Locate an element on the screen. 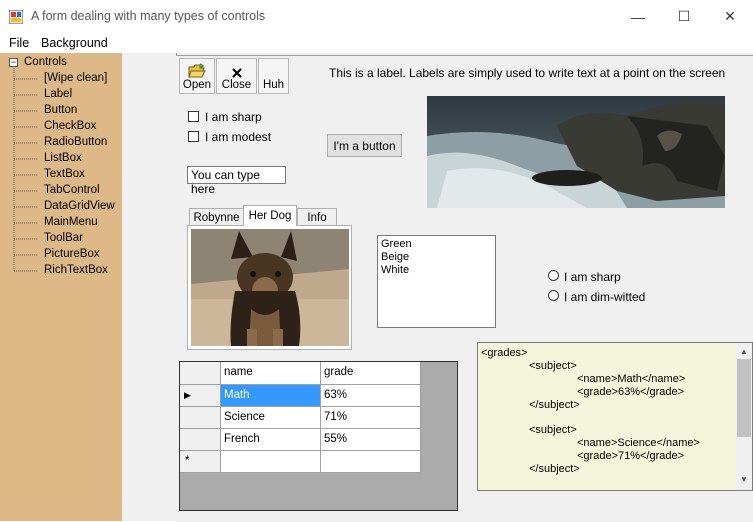 The height and width of the screenshot is (522, 753). beach-rocks-picture is located at coordinates (576, 152).